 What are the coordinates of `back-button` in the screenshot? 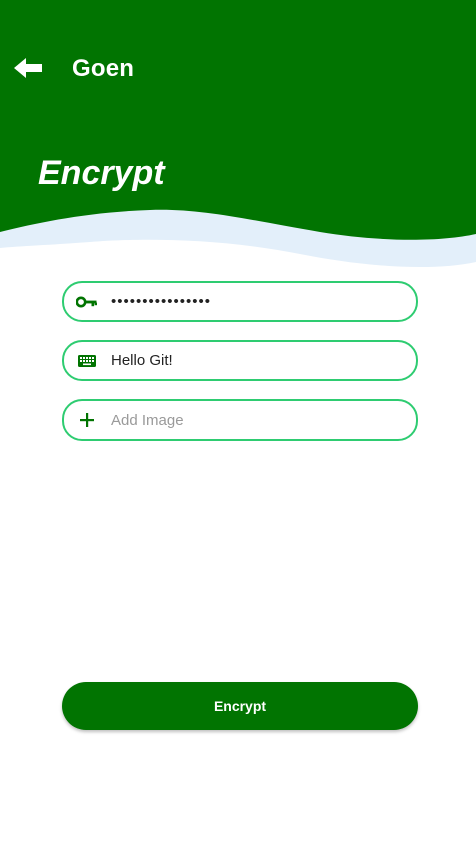 It's located at (28, 68).